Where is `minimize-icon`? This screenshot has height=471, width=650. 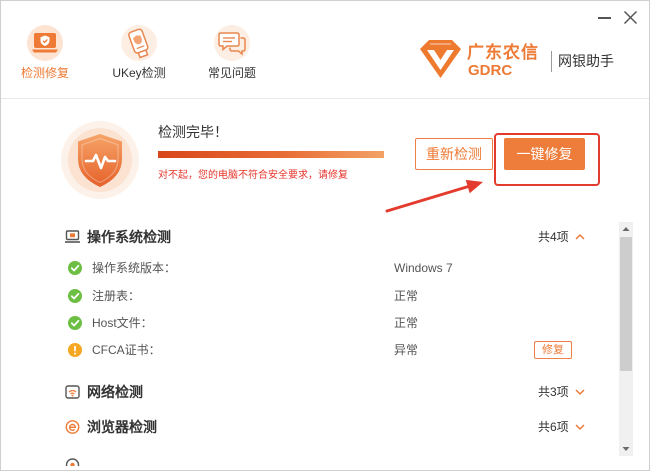 minimize-icon is located at coordinates (604, 18).